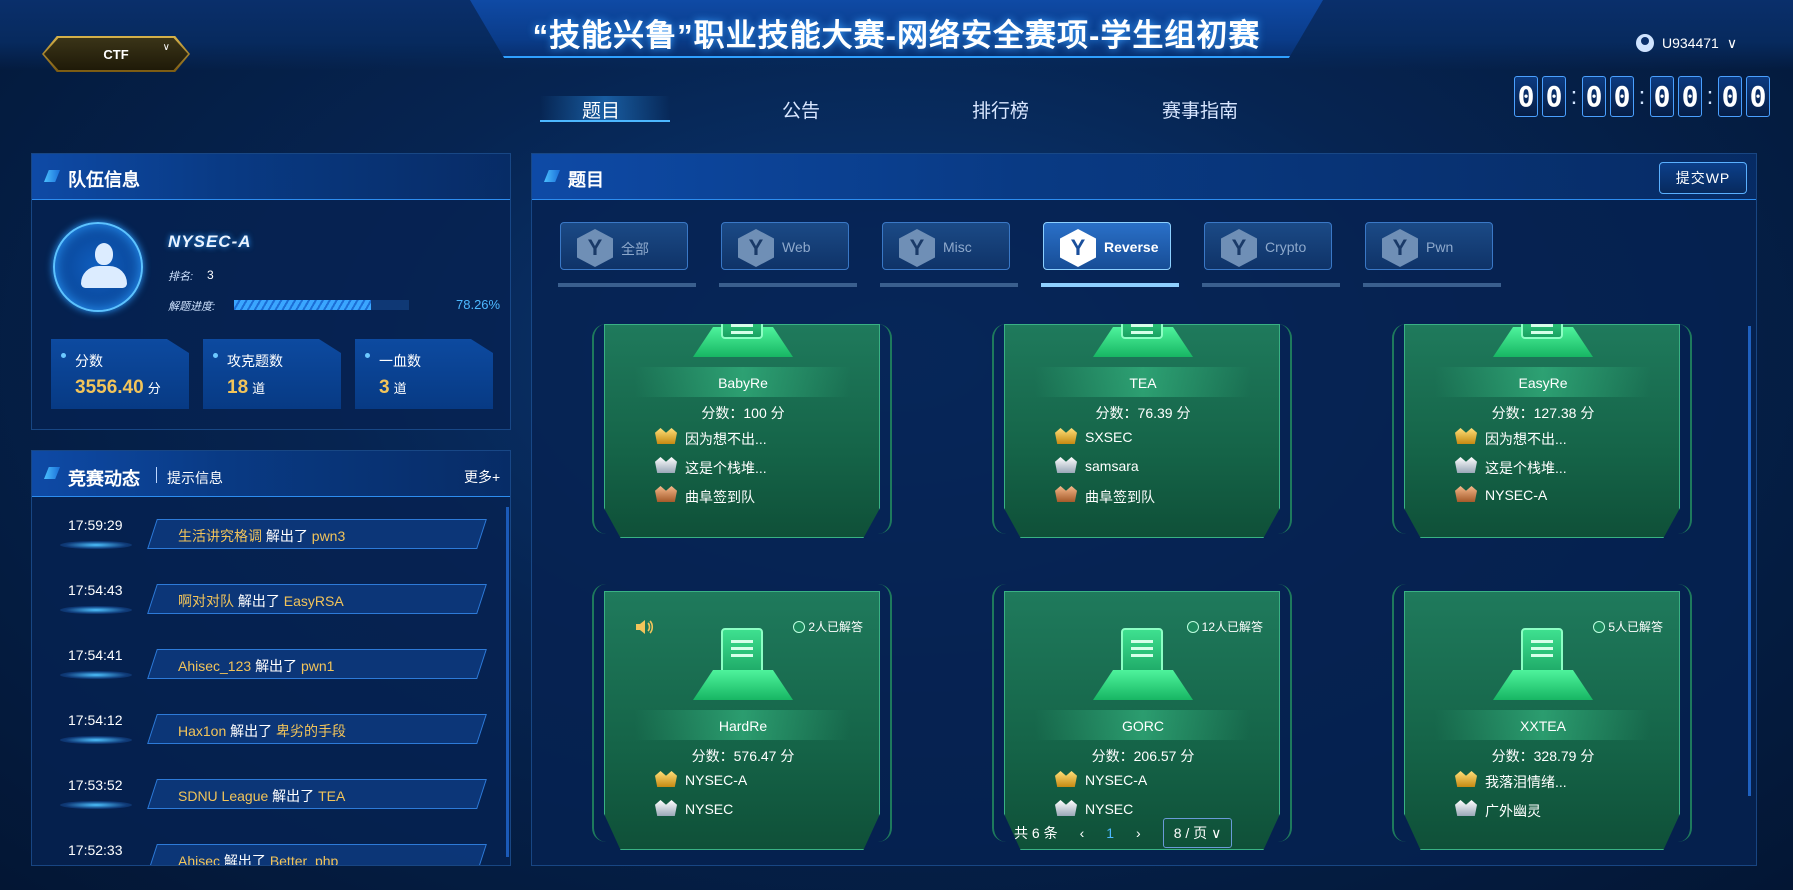 Image resolution: width=1793 pixels, height=890 pixels. What do you see at coordinates (332, 796) in the screenshot?
I see `feed-challenge: TEA` at bounding box center [332, 796].